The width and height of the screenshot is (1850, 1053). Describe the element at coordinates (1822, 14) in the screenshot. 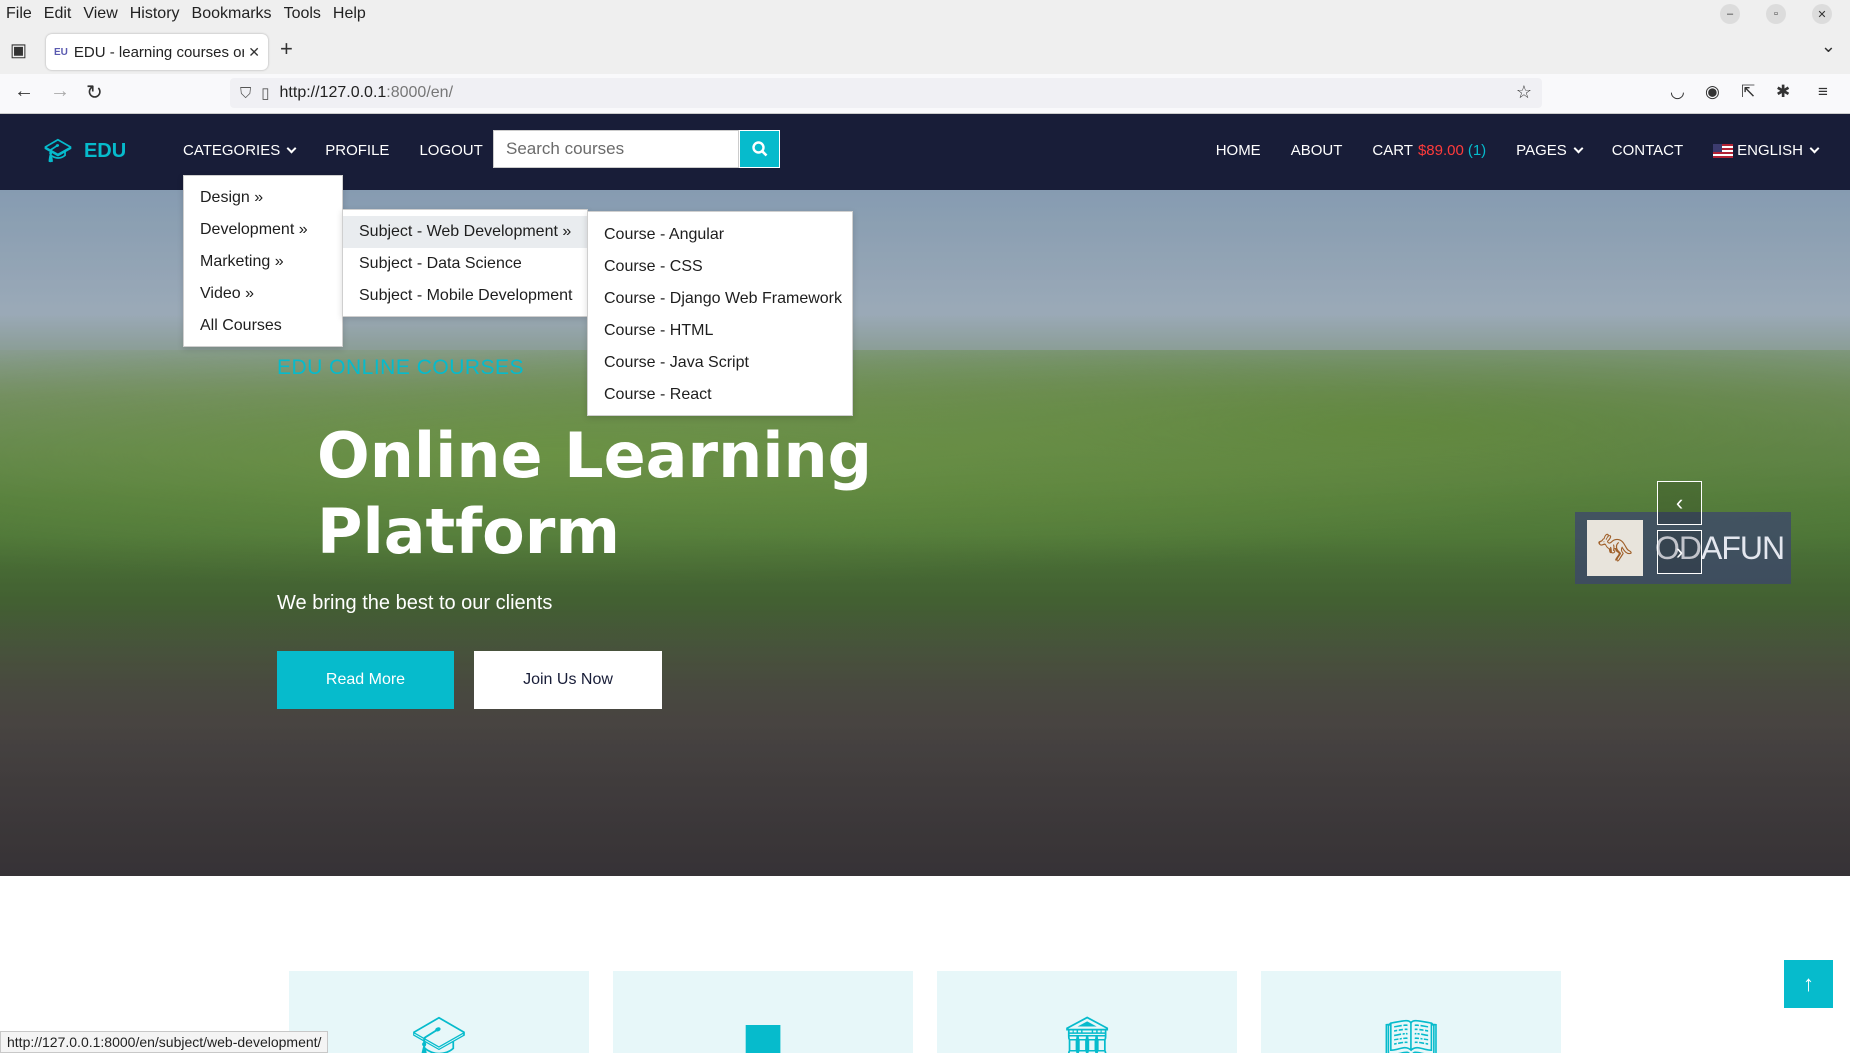

I see `close-window-icon: ✕` at that location.